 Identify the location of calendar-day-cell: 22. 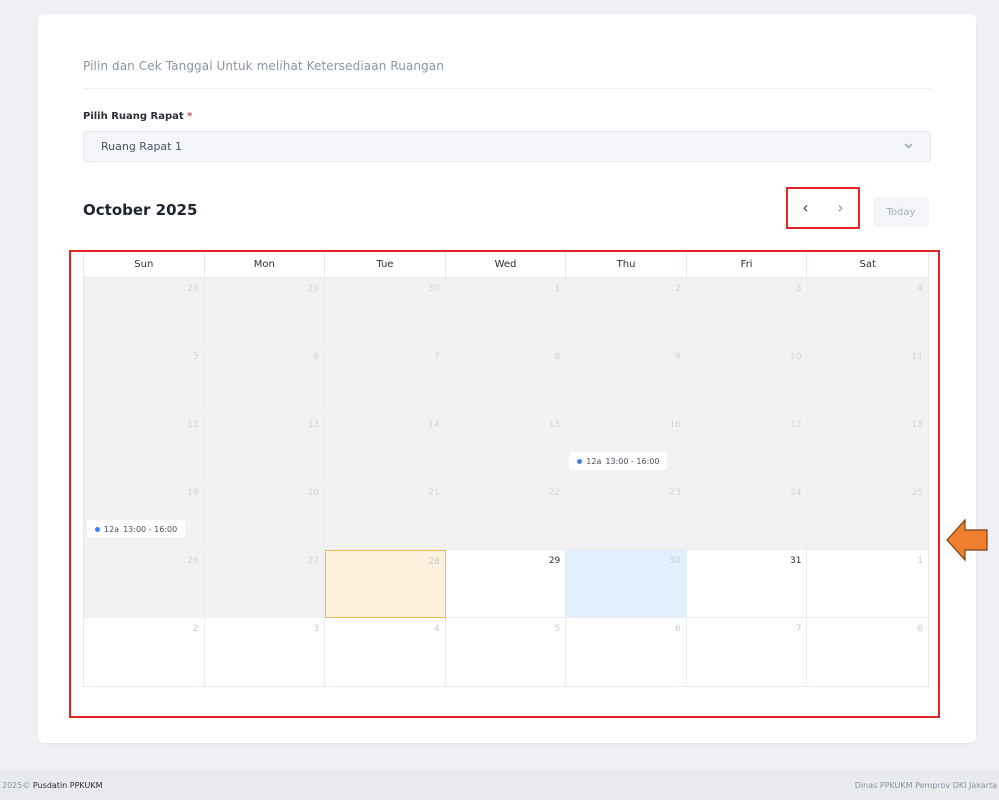
(506, 516).